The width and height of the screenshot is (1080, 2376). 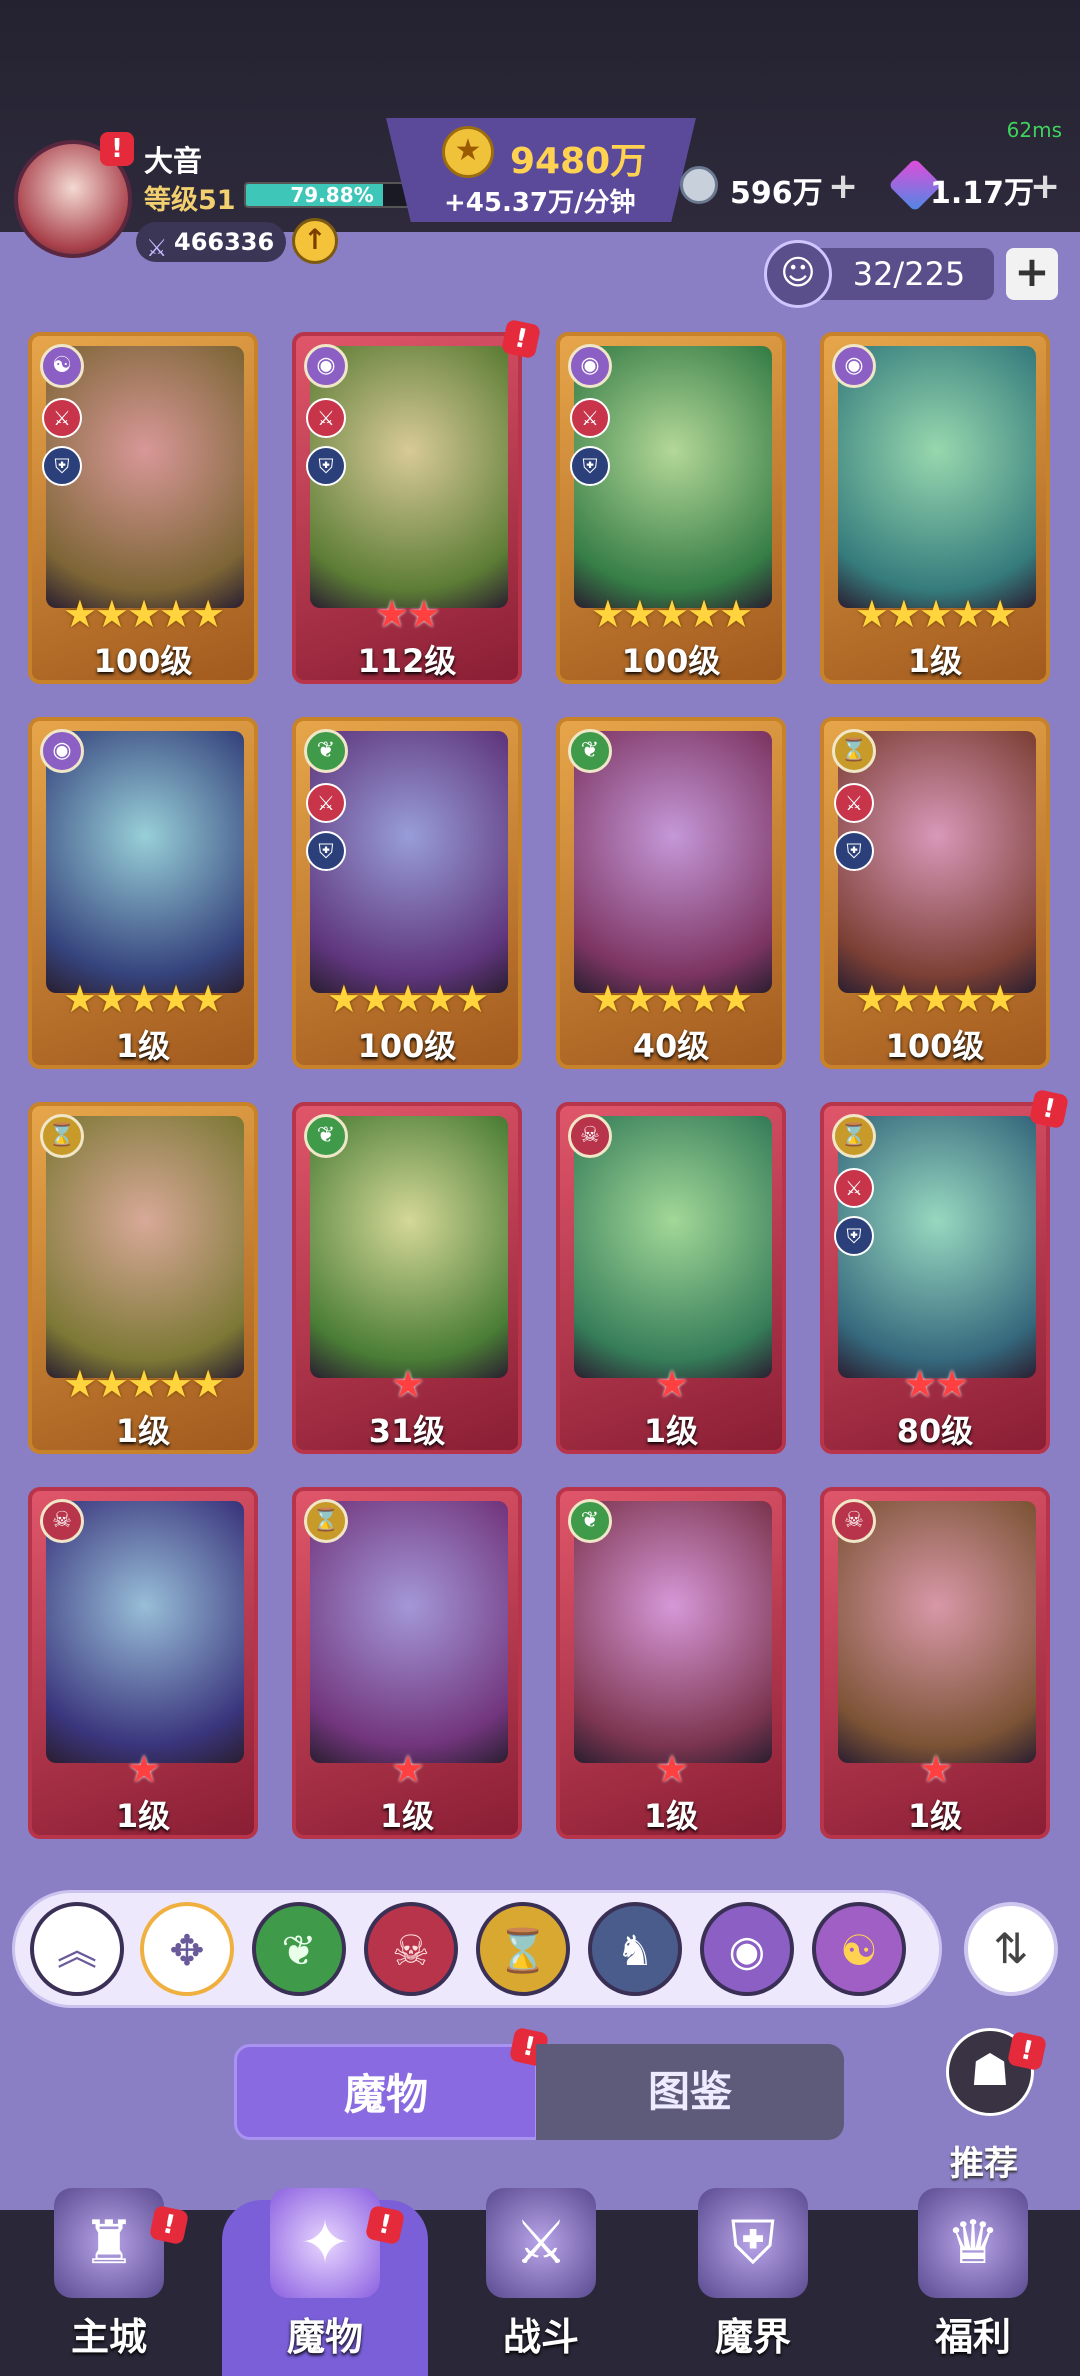 What do you see at coordinates (540, 203) in the screenshot?
I see `gold-rate: +45.37万/分钟` at bounding box center [540, 203].